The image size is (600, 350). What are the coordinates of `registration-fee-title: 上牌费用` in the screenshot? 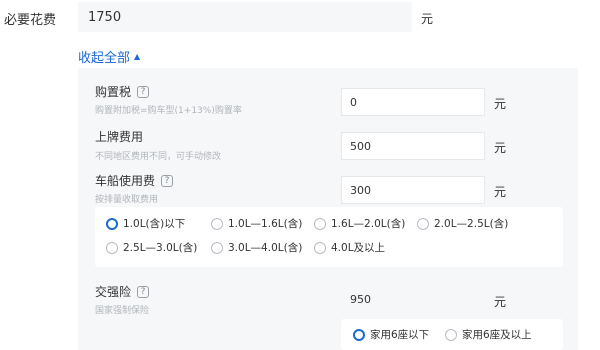 It's located at (119, 137).